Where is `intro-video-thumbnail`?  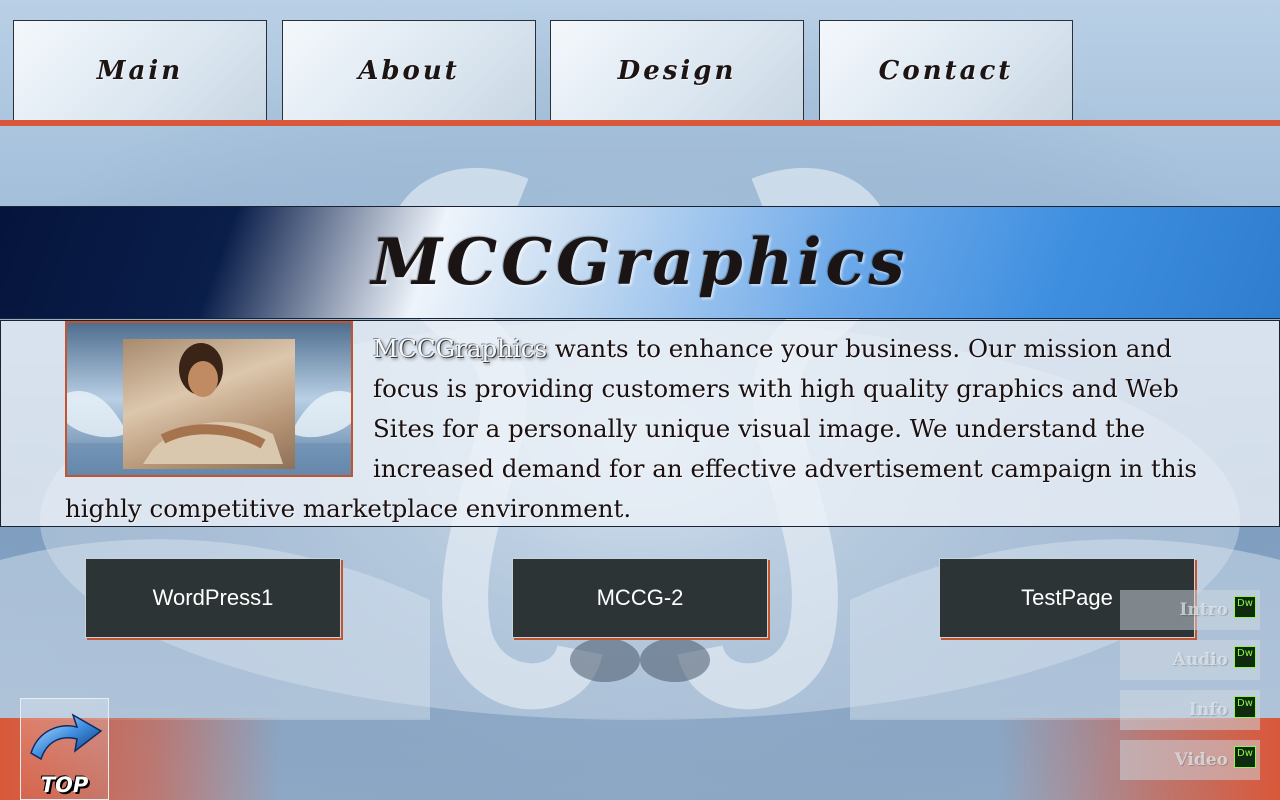 intro-video-thumbnail is located at coordinates (209, 399).